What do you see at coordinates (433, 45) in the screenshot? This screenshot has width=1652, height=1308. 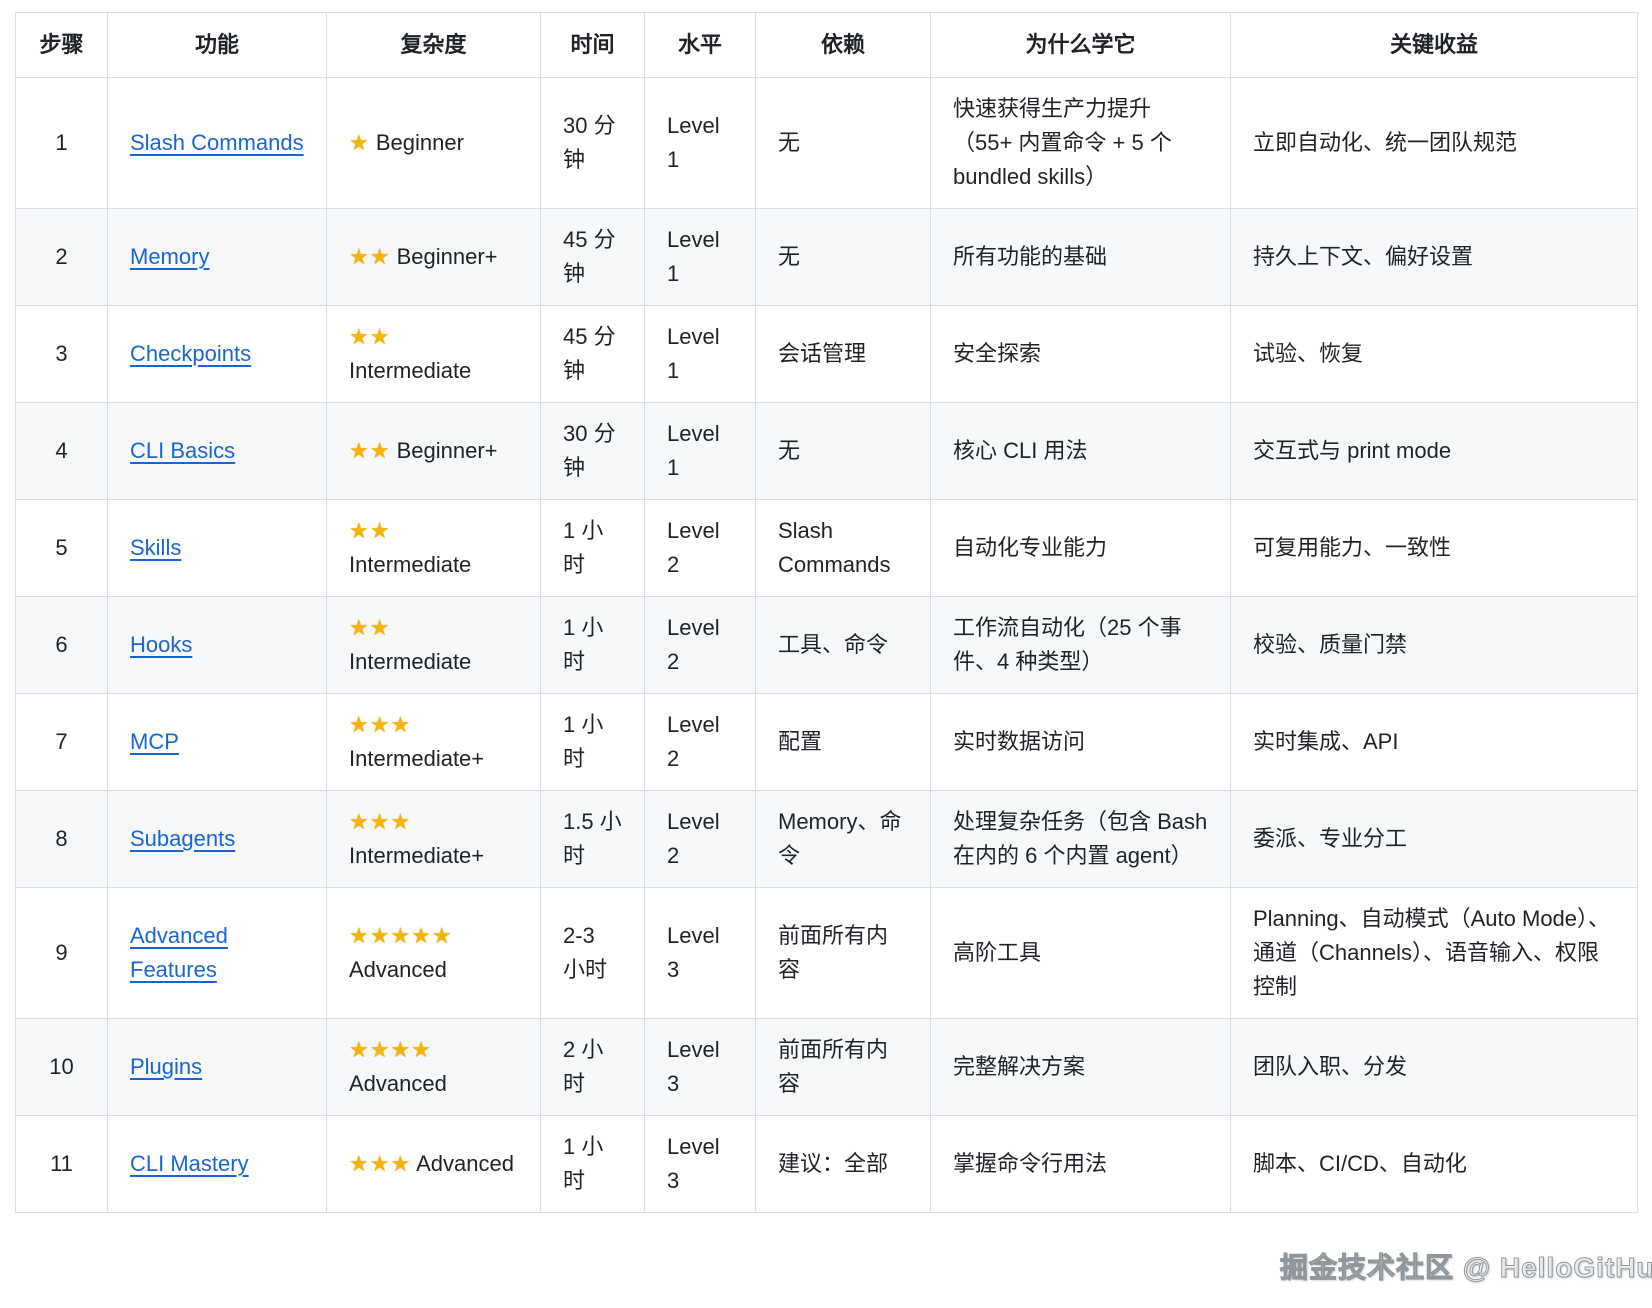 I see `header-complexity: 复杂度` at bounding box center [433, 45].